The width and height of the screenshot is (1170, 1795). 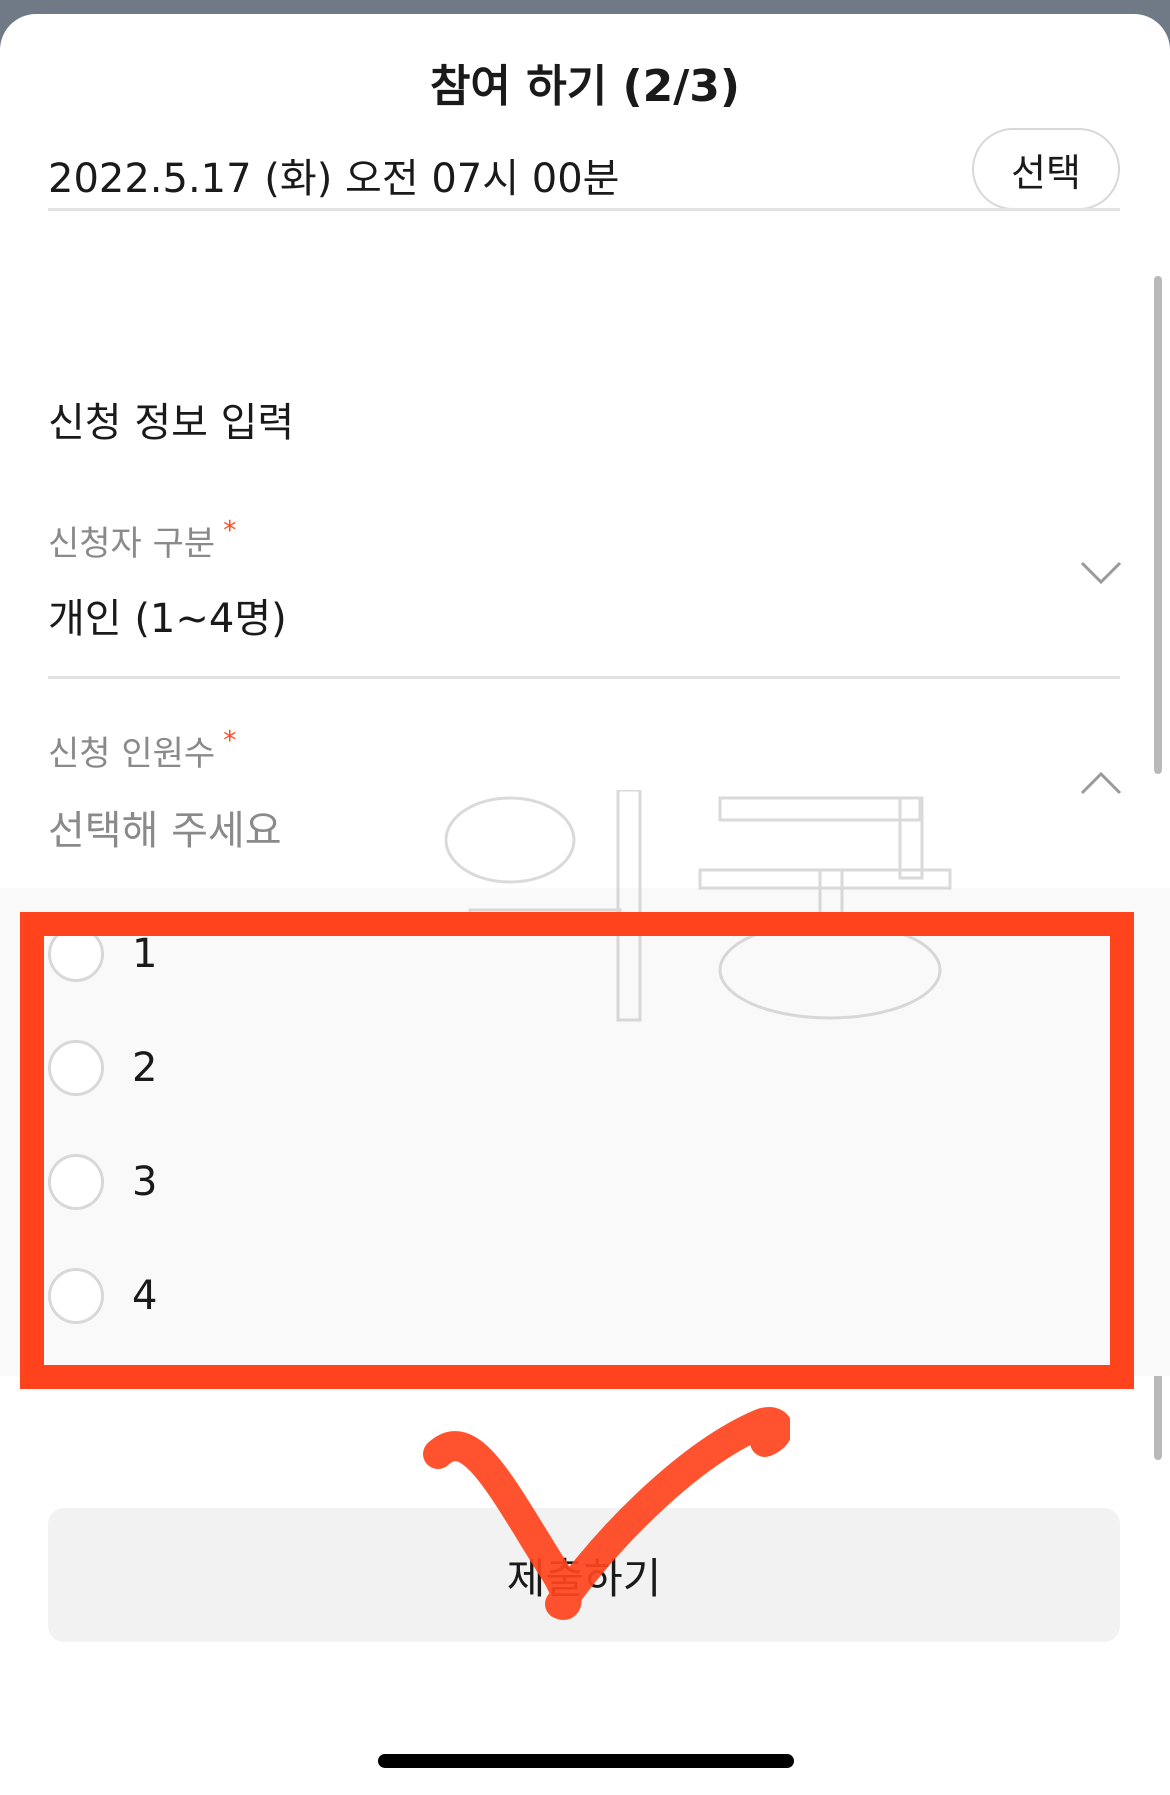 I want to click on applicant-type-label: 신청자 구분 *, so click(x=142, y=540).